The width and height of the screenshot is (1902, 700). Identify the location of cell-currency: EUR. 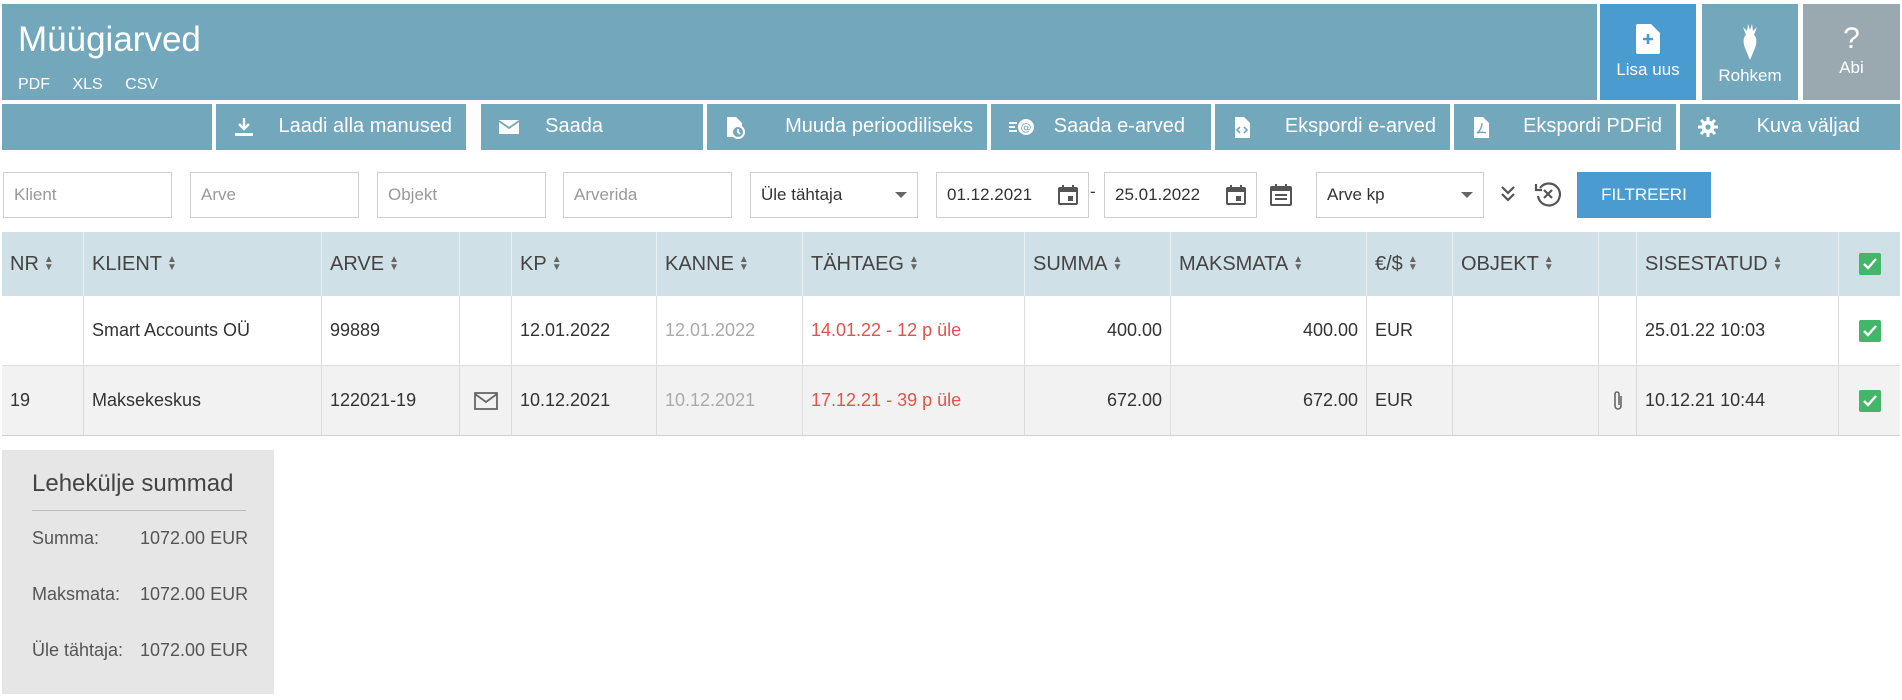
(1410, 400).